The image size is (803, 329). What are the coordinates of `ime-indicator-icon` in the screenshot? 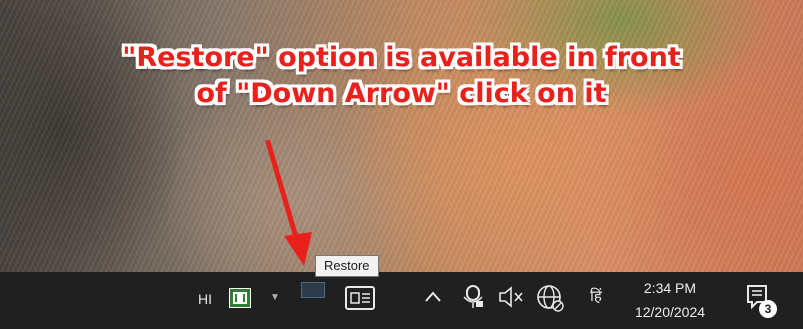 It's located at (240, 298).